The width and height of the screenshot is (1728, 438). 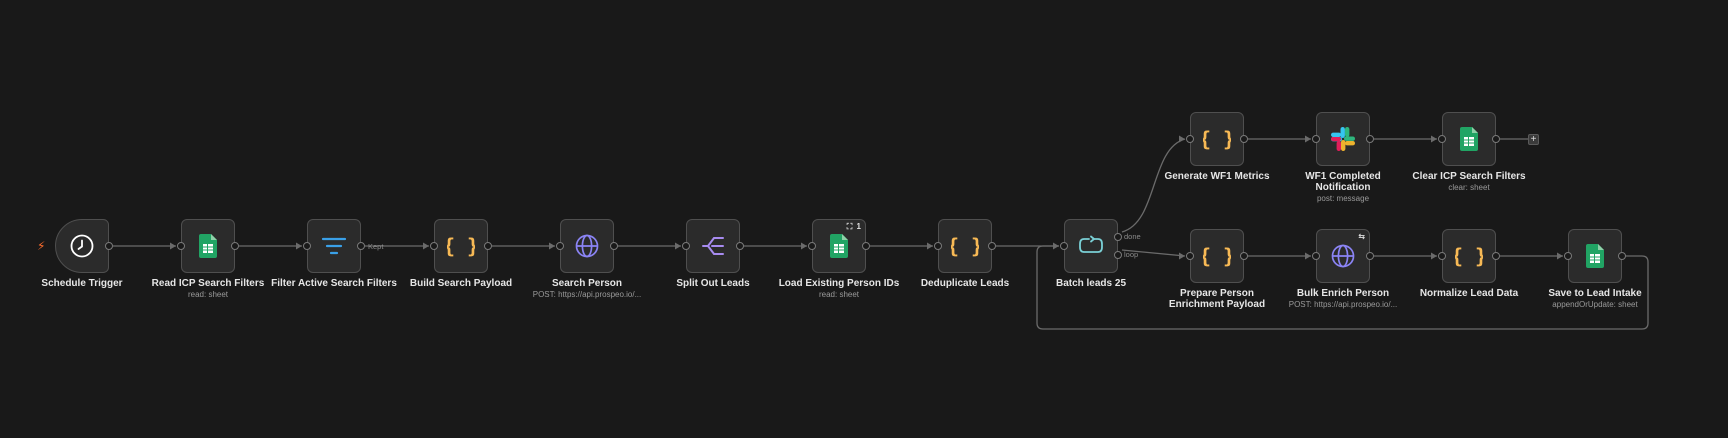 I want to click on node-label: Prepare Person Enrichment Payload, so click(x=1217, y=299).